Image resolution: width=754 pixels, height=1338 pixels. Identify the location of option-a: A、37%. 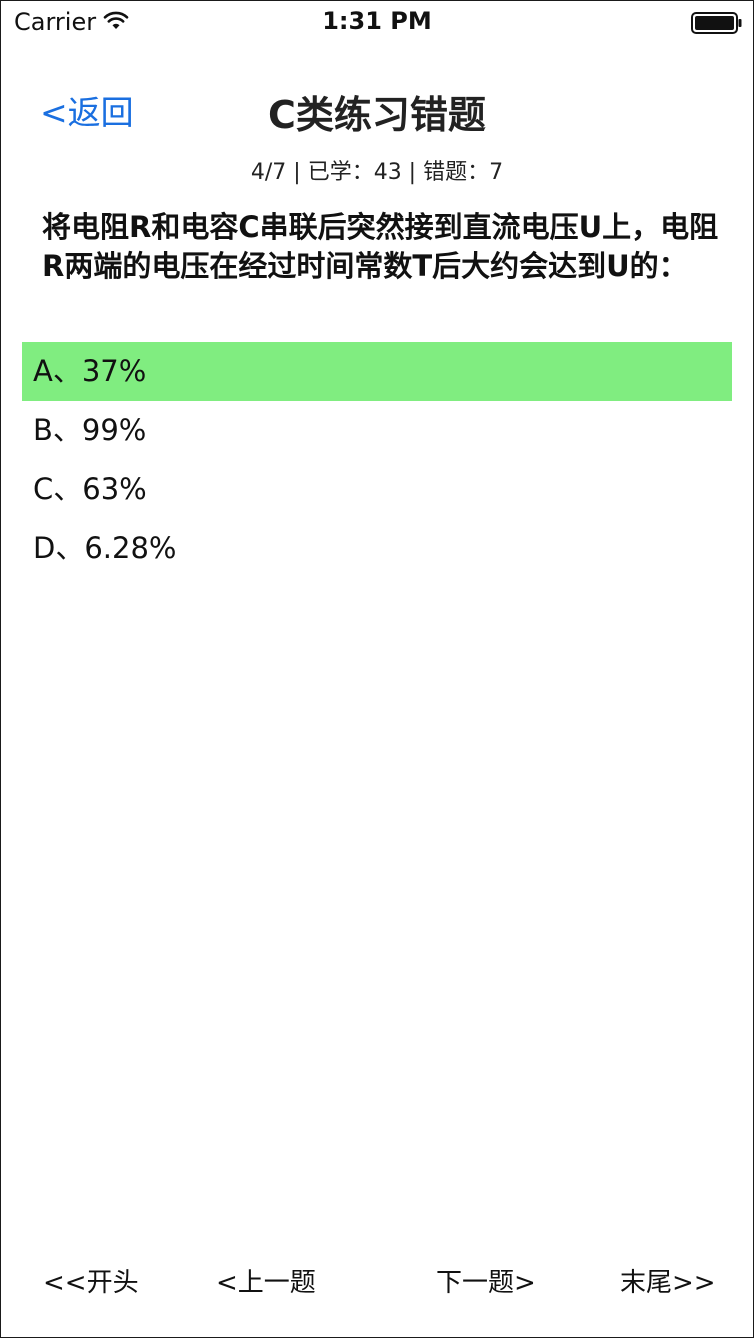
(377, 371).